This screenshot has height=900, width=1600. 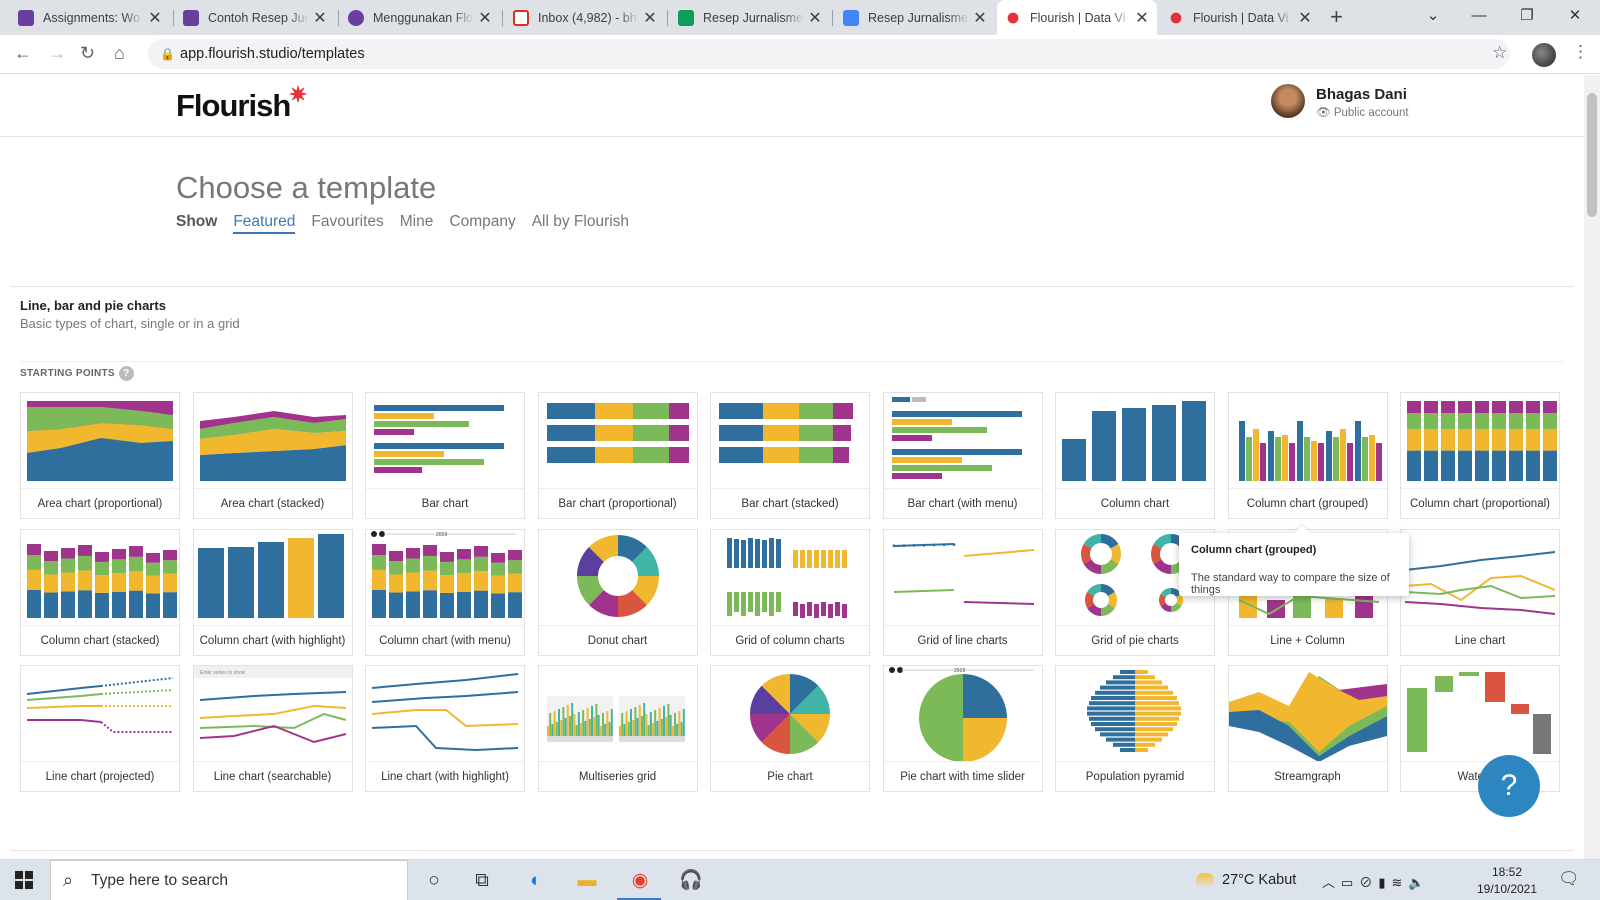 What do you see at coordinates (1527, 16) in the screenshot?
I see `maximize-icon: ❐` at bounding box center [1527, 16].